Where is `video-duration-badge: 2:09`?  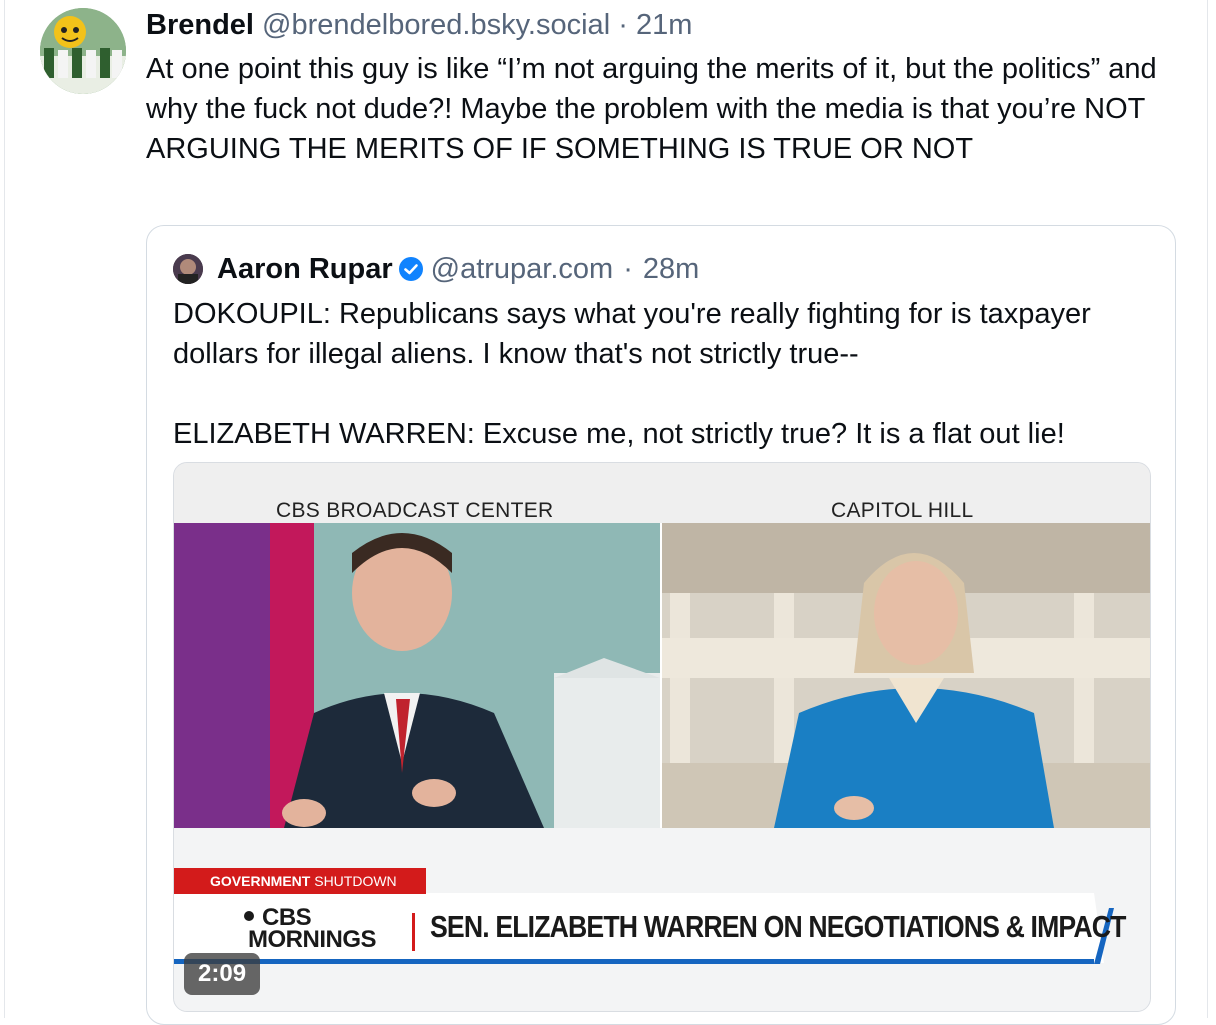 video-duration-badge: 2:09 is located at coordinates (222, 974).